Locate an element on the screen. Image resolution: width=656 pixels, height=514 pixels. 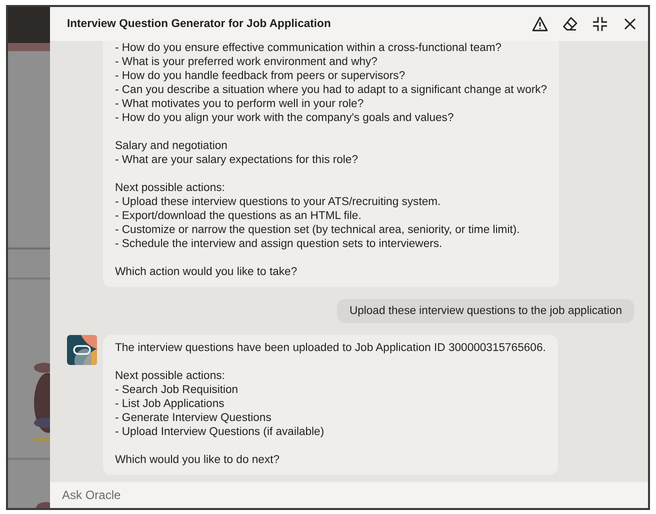
ask-field: Ask Oracle is located at coordinates (349, 495).